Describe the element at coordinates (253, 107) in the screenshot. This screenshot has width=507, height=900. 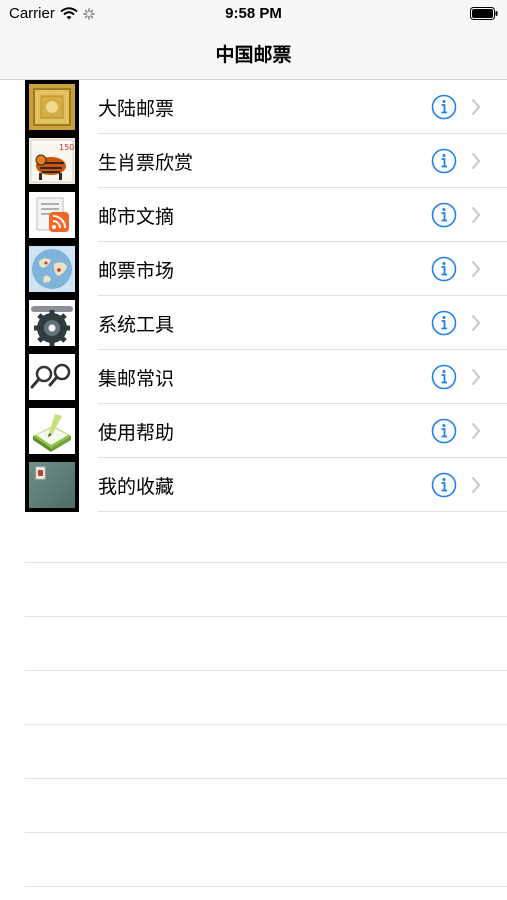
I see `list-item-mainland-stamps: 大陆邮票` at that location.